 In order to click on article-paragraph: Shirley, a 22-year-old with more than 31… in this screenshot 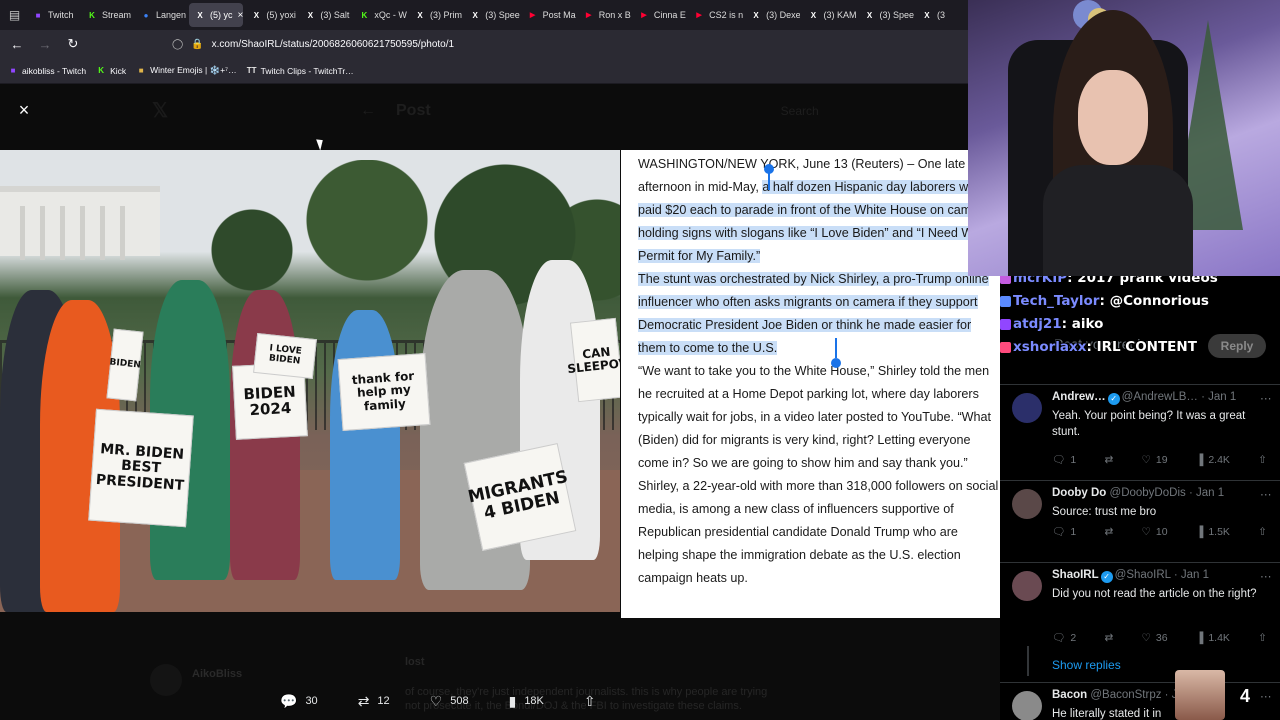, I will do `click(818, 532)`.